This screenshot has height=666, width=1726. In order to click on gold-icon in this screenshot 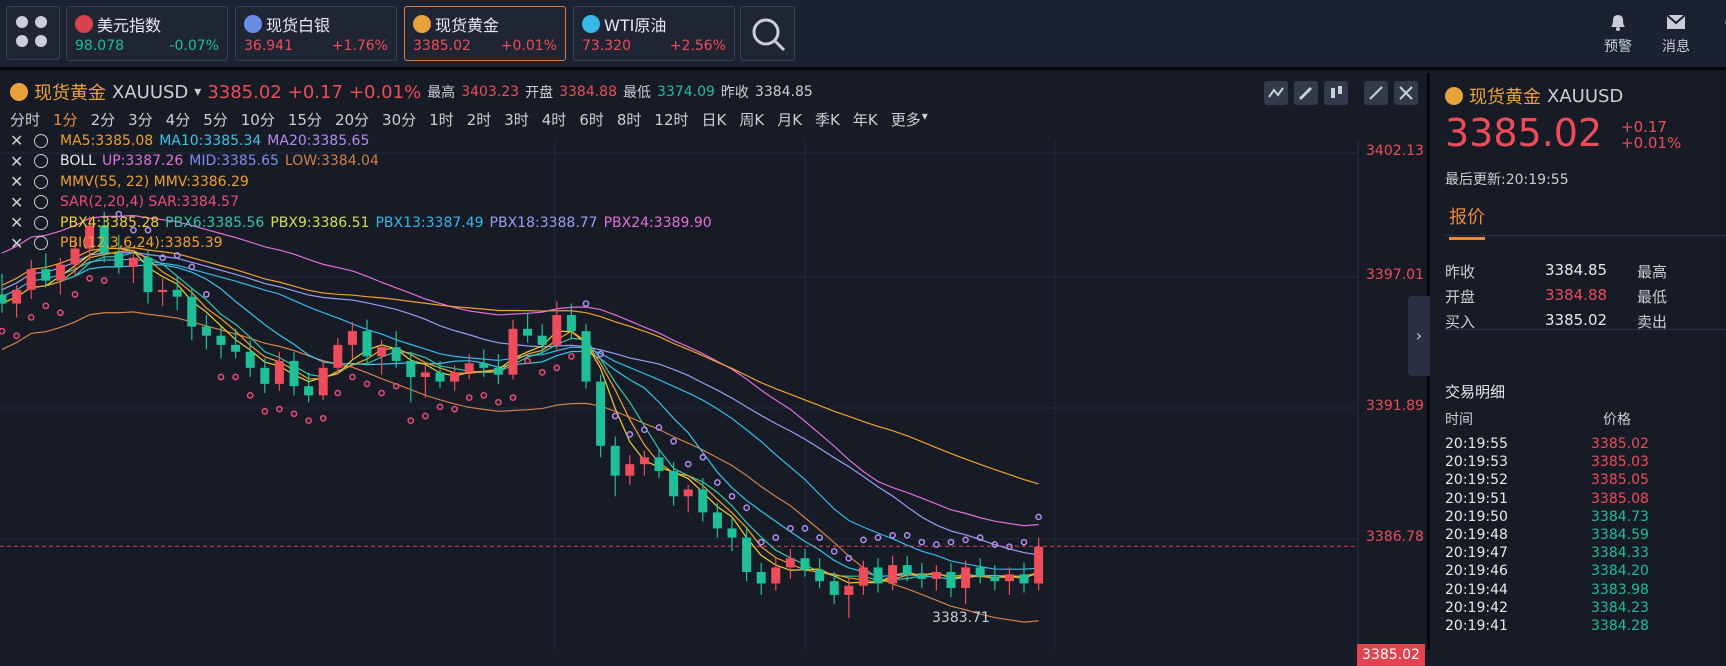, I will do `click(1454, 96)`.